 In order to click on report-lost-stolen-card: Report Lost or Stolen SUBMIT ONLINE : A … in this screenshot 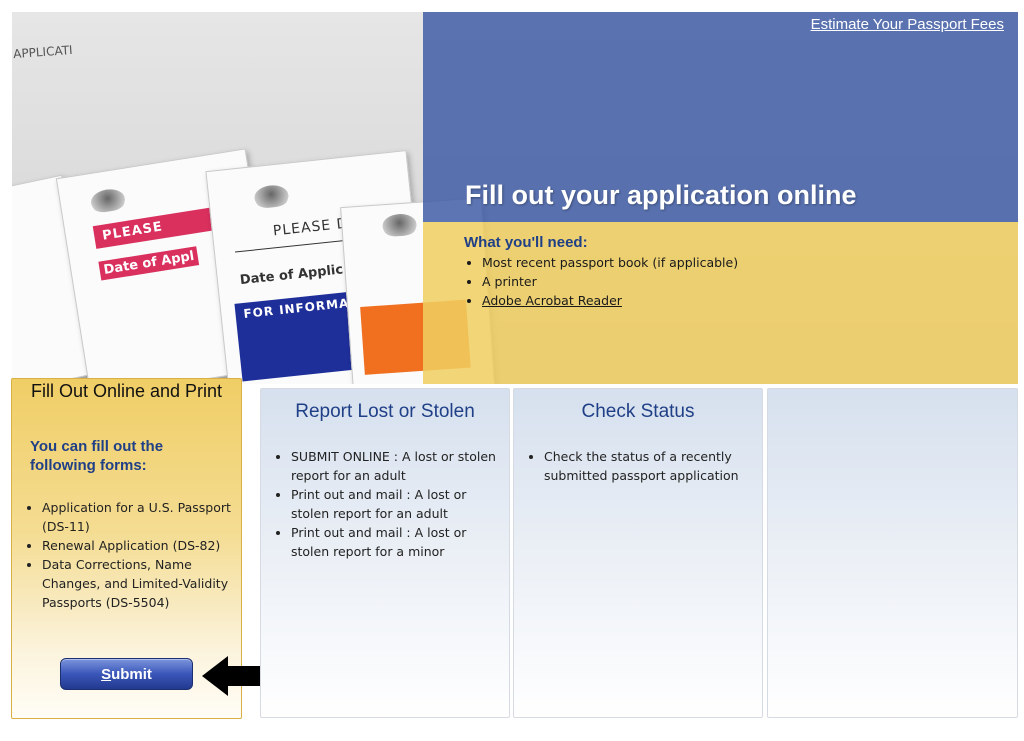, I will do `click(385, 553)`.